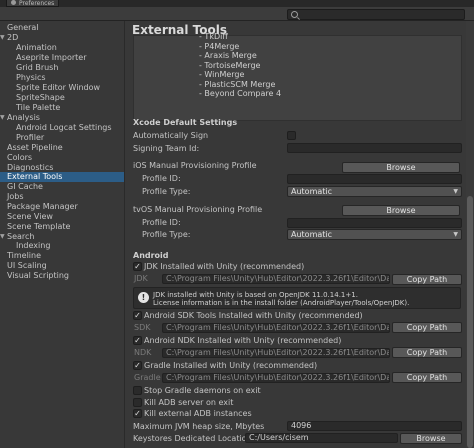 The width and height of the screenshot is (474, 448). I want to click on list-item: - Beyond Compare 4, so click(240, 93).